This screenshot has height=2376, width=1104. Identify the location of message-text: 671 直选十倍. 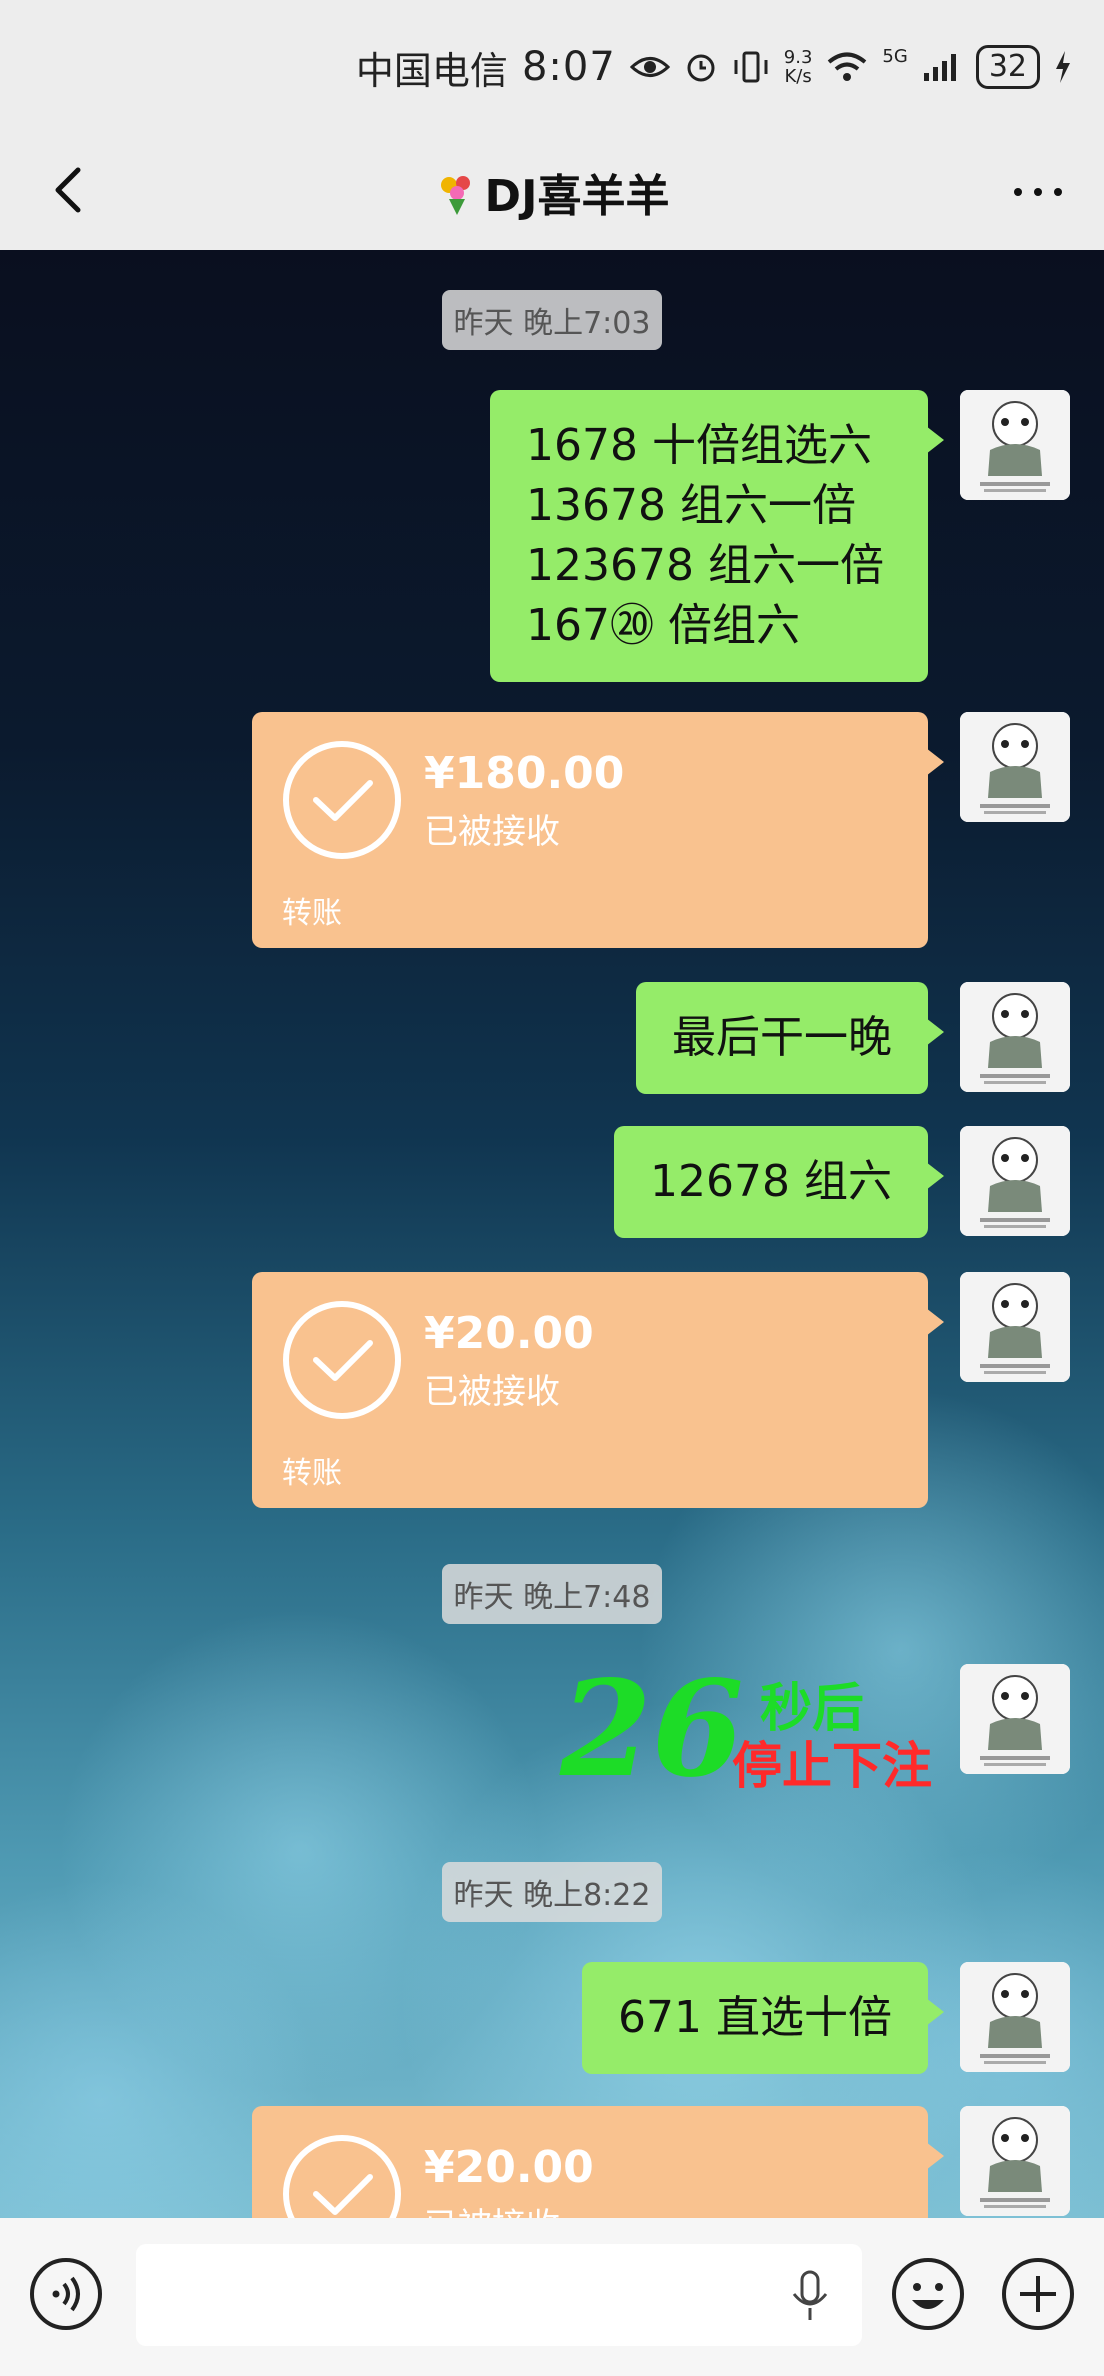
(755, 2017).